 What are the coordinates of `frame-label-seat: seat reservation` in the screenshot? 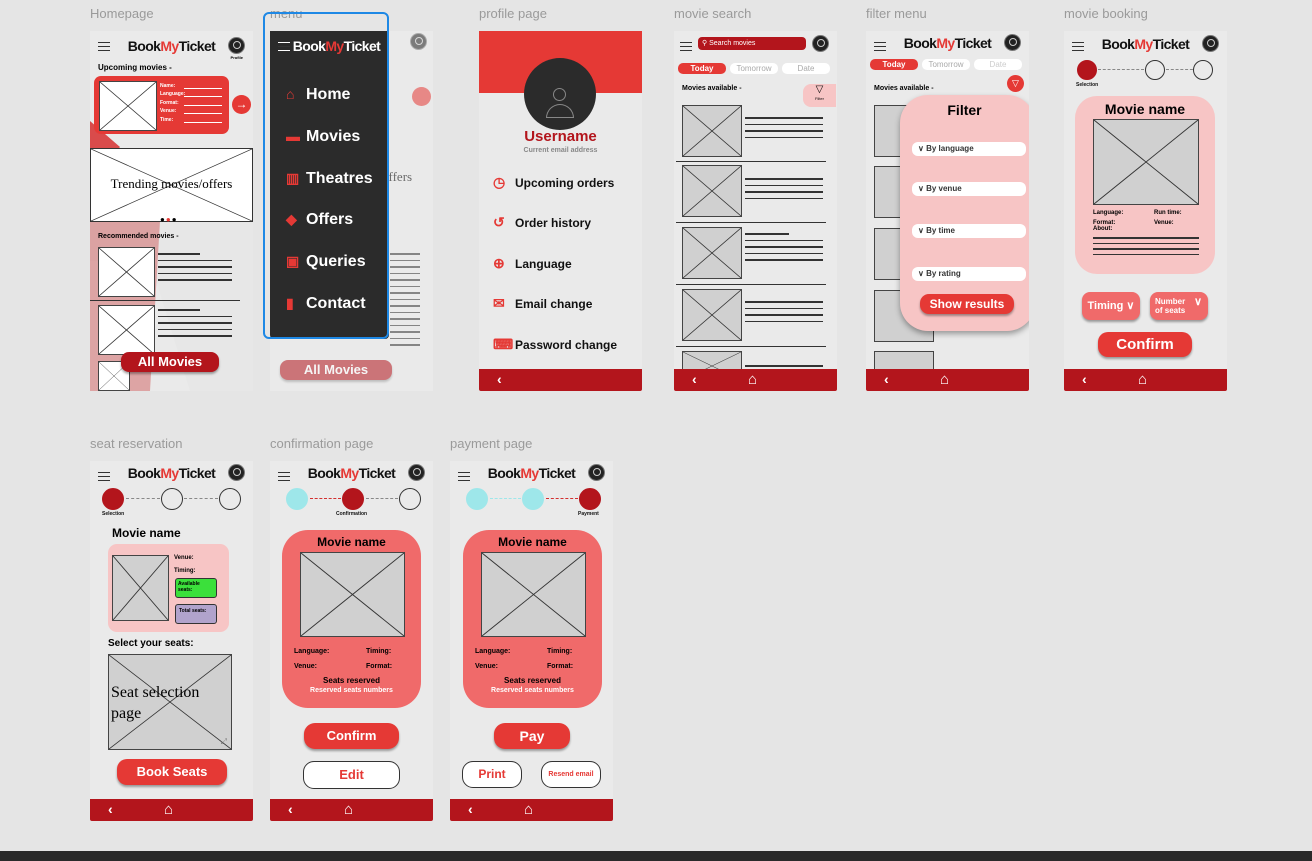 It's located at (136, 443).